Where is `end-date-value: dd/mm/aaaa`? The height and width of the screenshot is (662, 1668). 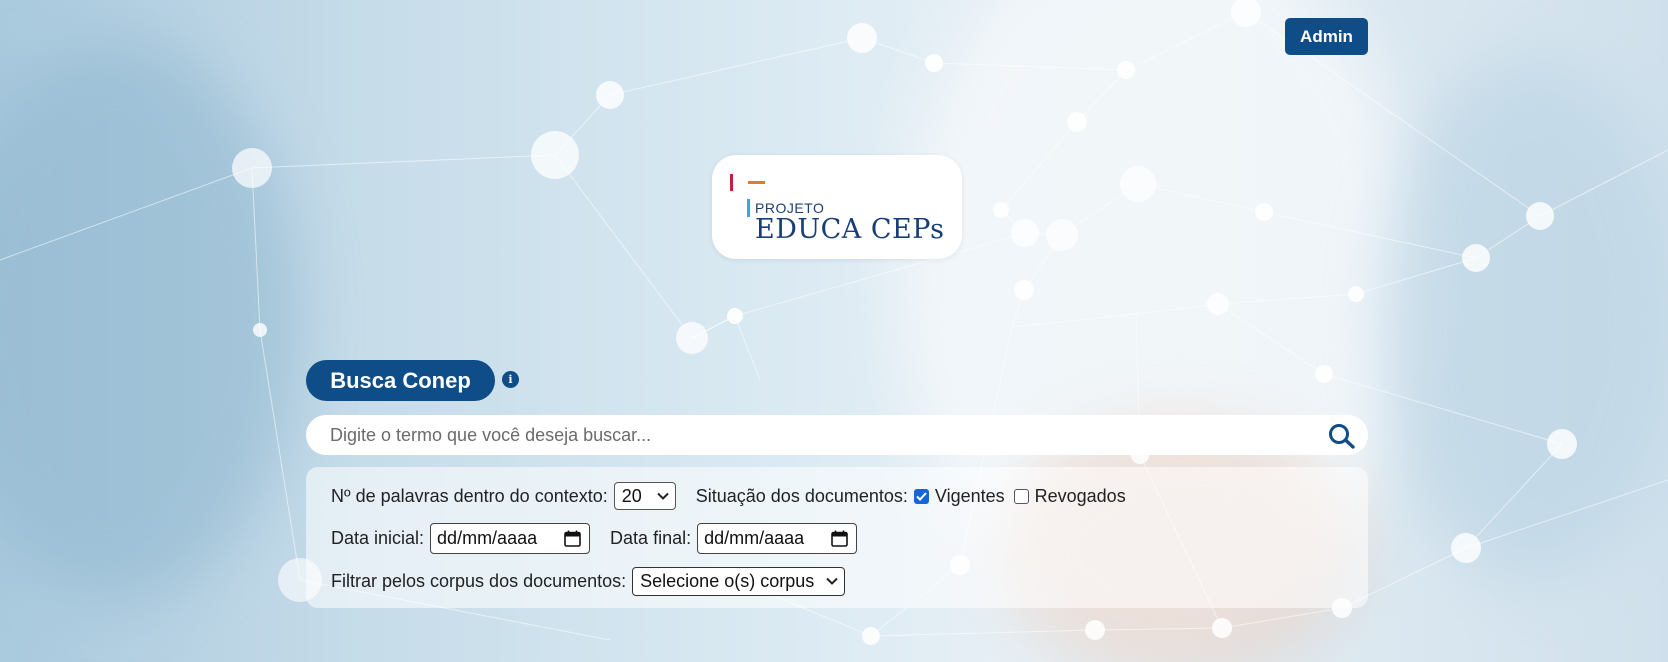 end-date-value: dd/mm/aaaa is located at coordinates (754, 537).